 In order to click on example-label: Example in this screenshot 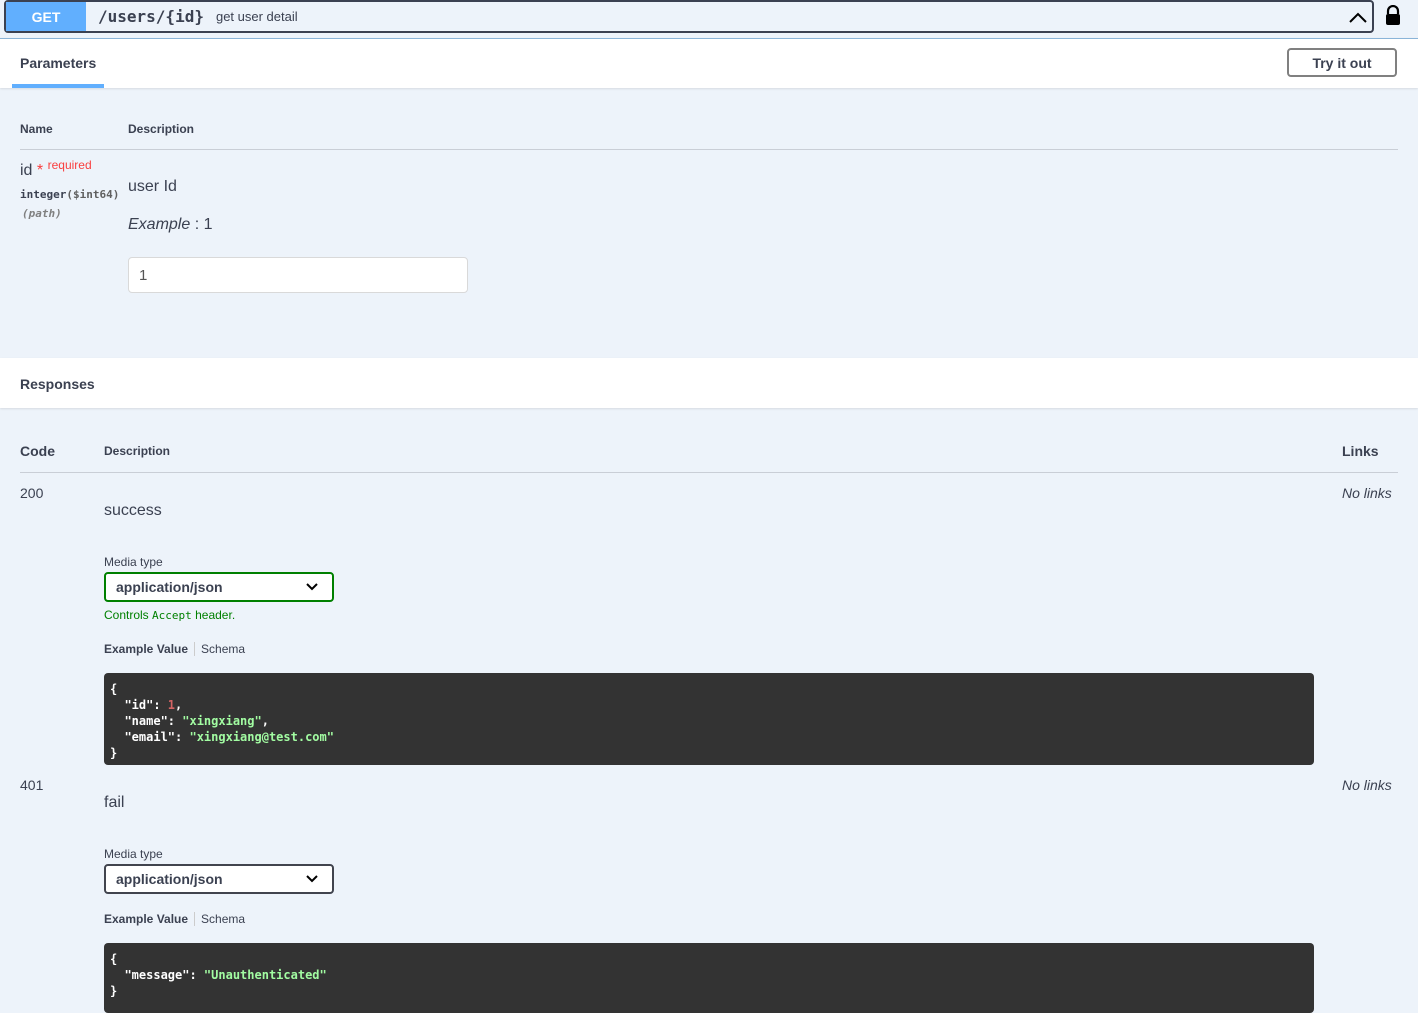, I will do `click(159, 224)`.